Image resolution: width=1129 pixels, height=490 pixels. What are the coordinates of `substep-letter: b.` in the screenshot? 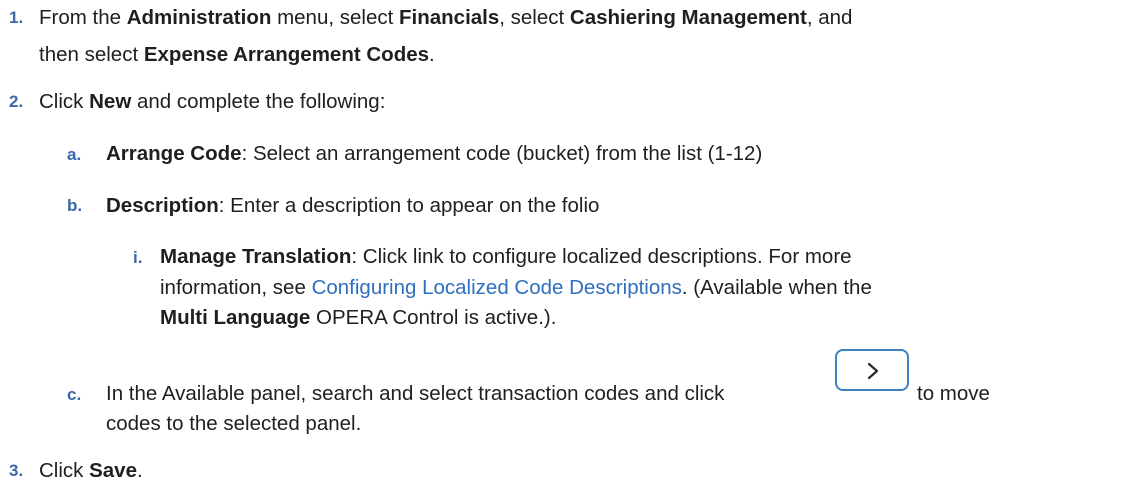 It's located at (75, 205).